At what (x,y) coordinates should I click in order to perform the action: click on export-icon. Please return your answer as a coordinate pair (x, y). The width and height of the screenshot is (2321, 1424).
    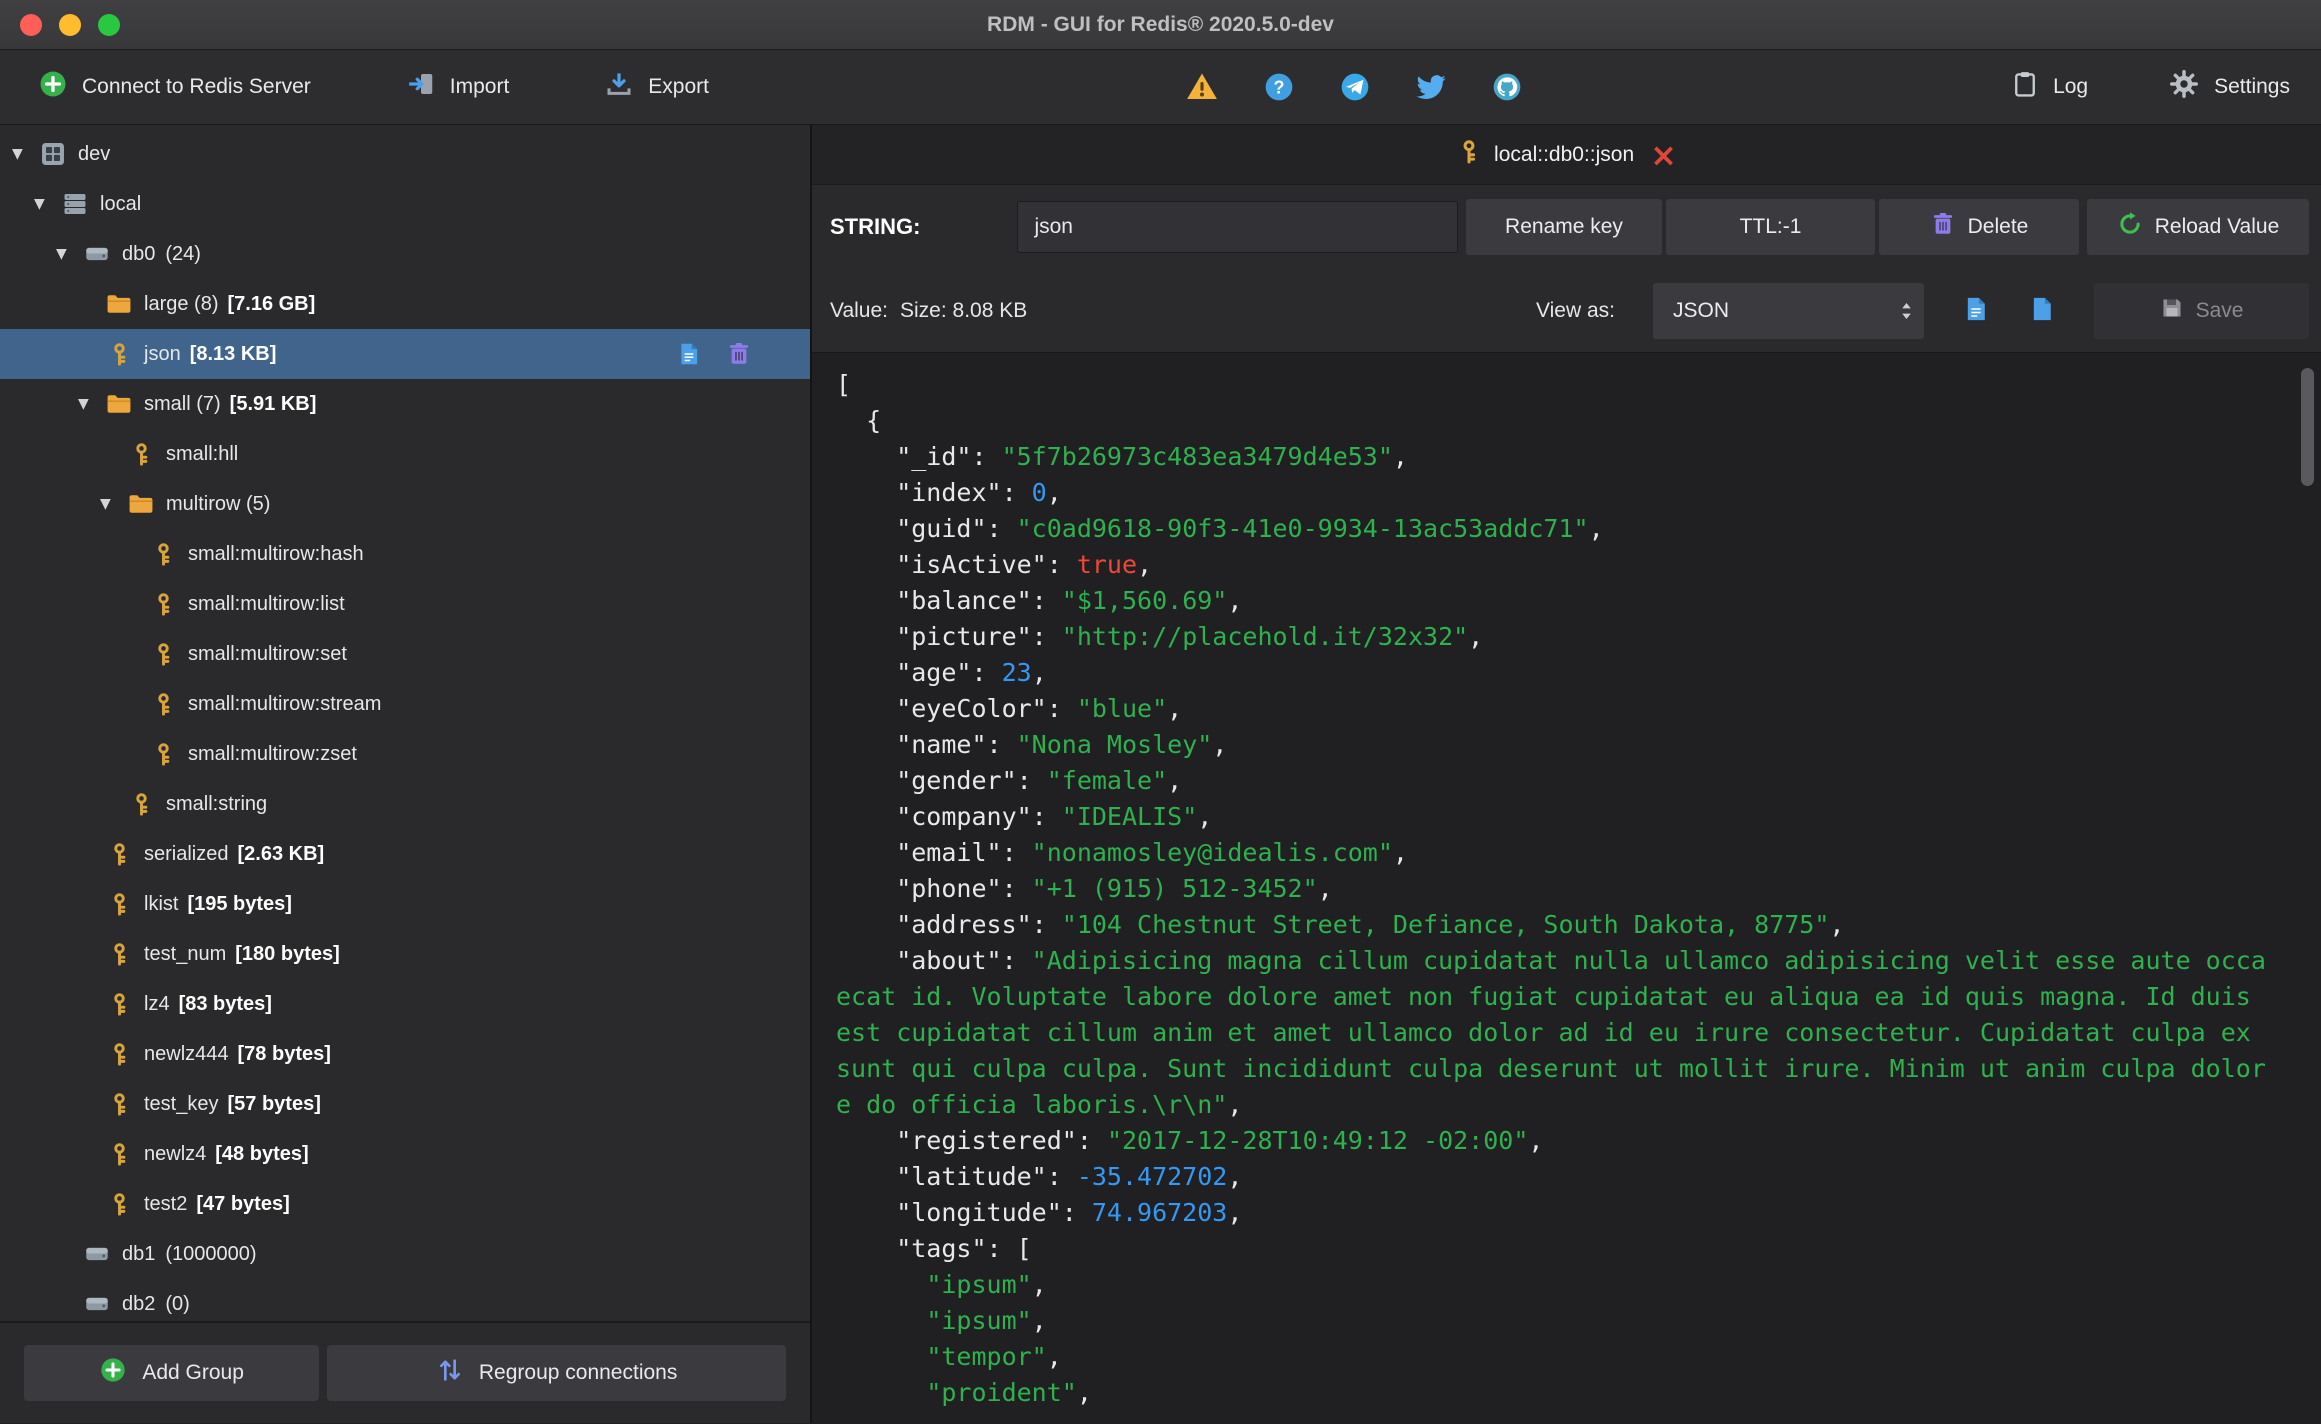
    Looking at the image, I should click on (619, 87).